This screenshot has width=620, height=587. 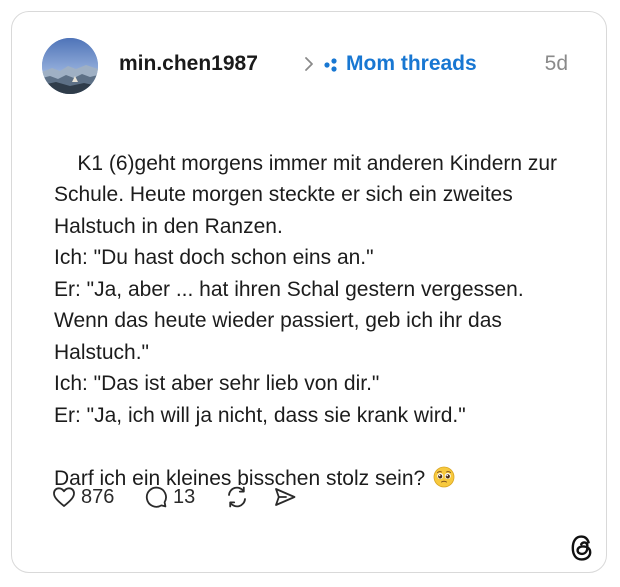 I want to click on chevron-right-icon, so click(x=309, y=64).